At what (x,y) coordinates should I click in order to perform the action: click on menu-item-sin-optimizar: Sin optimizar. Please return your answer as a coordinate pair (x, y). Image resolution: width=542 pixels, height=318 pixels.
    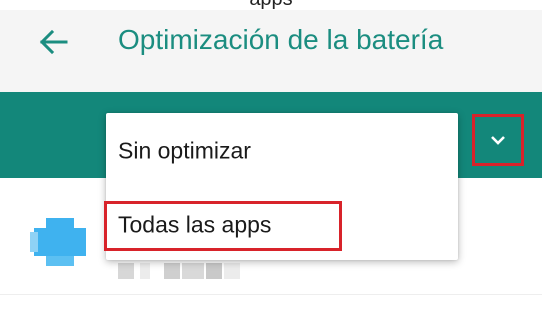
    Looking at the image, I should click on (282, 151).